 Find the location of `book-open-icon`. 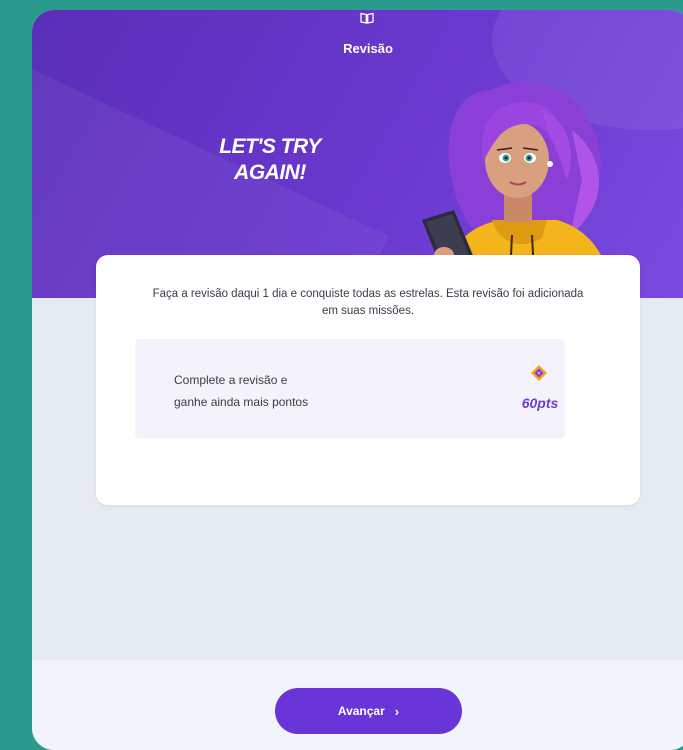

book-open-icon is located at coordinates (367, 18).